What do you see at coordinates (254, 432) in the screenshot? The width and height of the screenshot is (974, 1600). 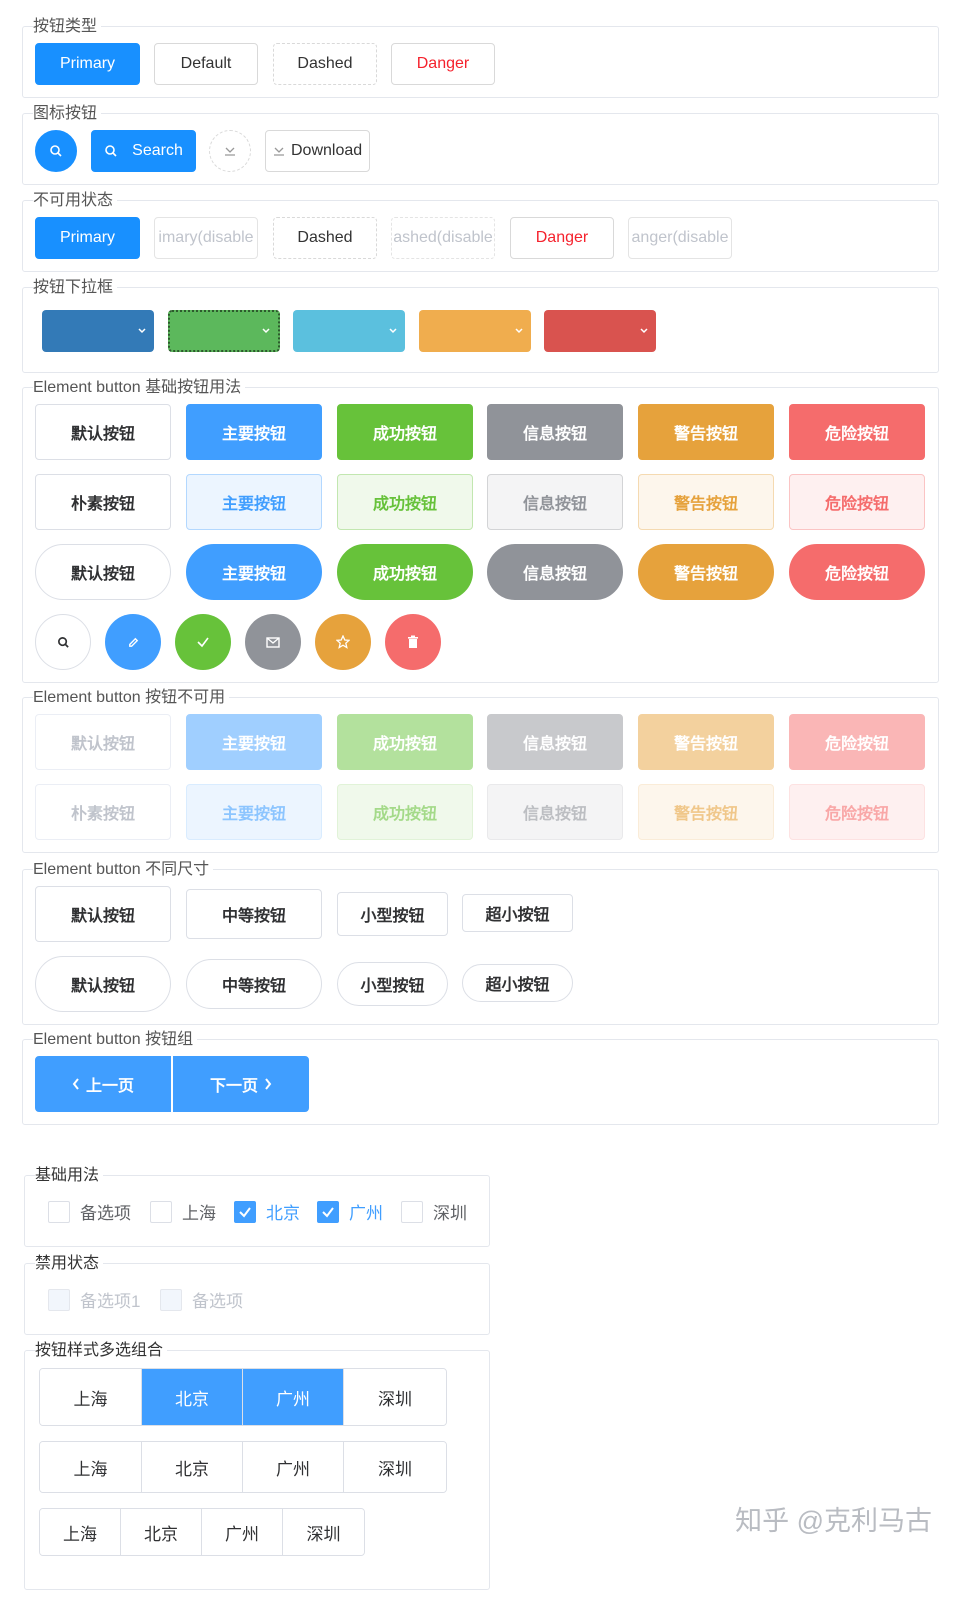 I see `primary-button: 主要按钮` at bounding box center [254, 432].